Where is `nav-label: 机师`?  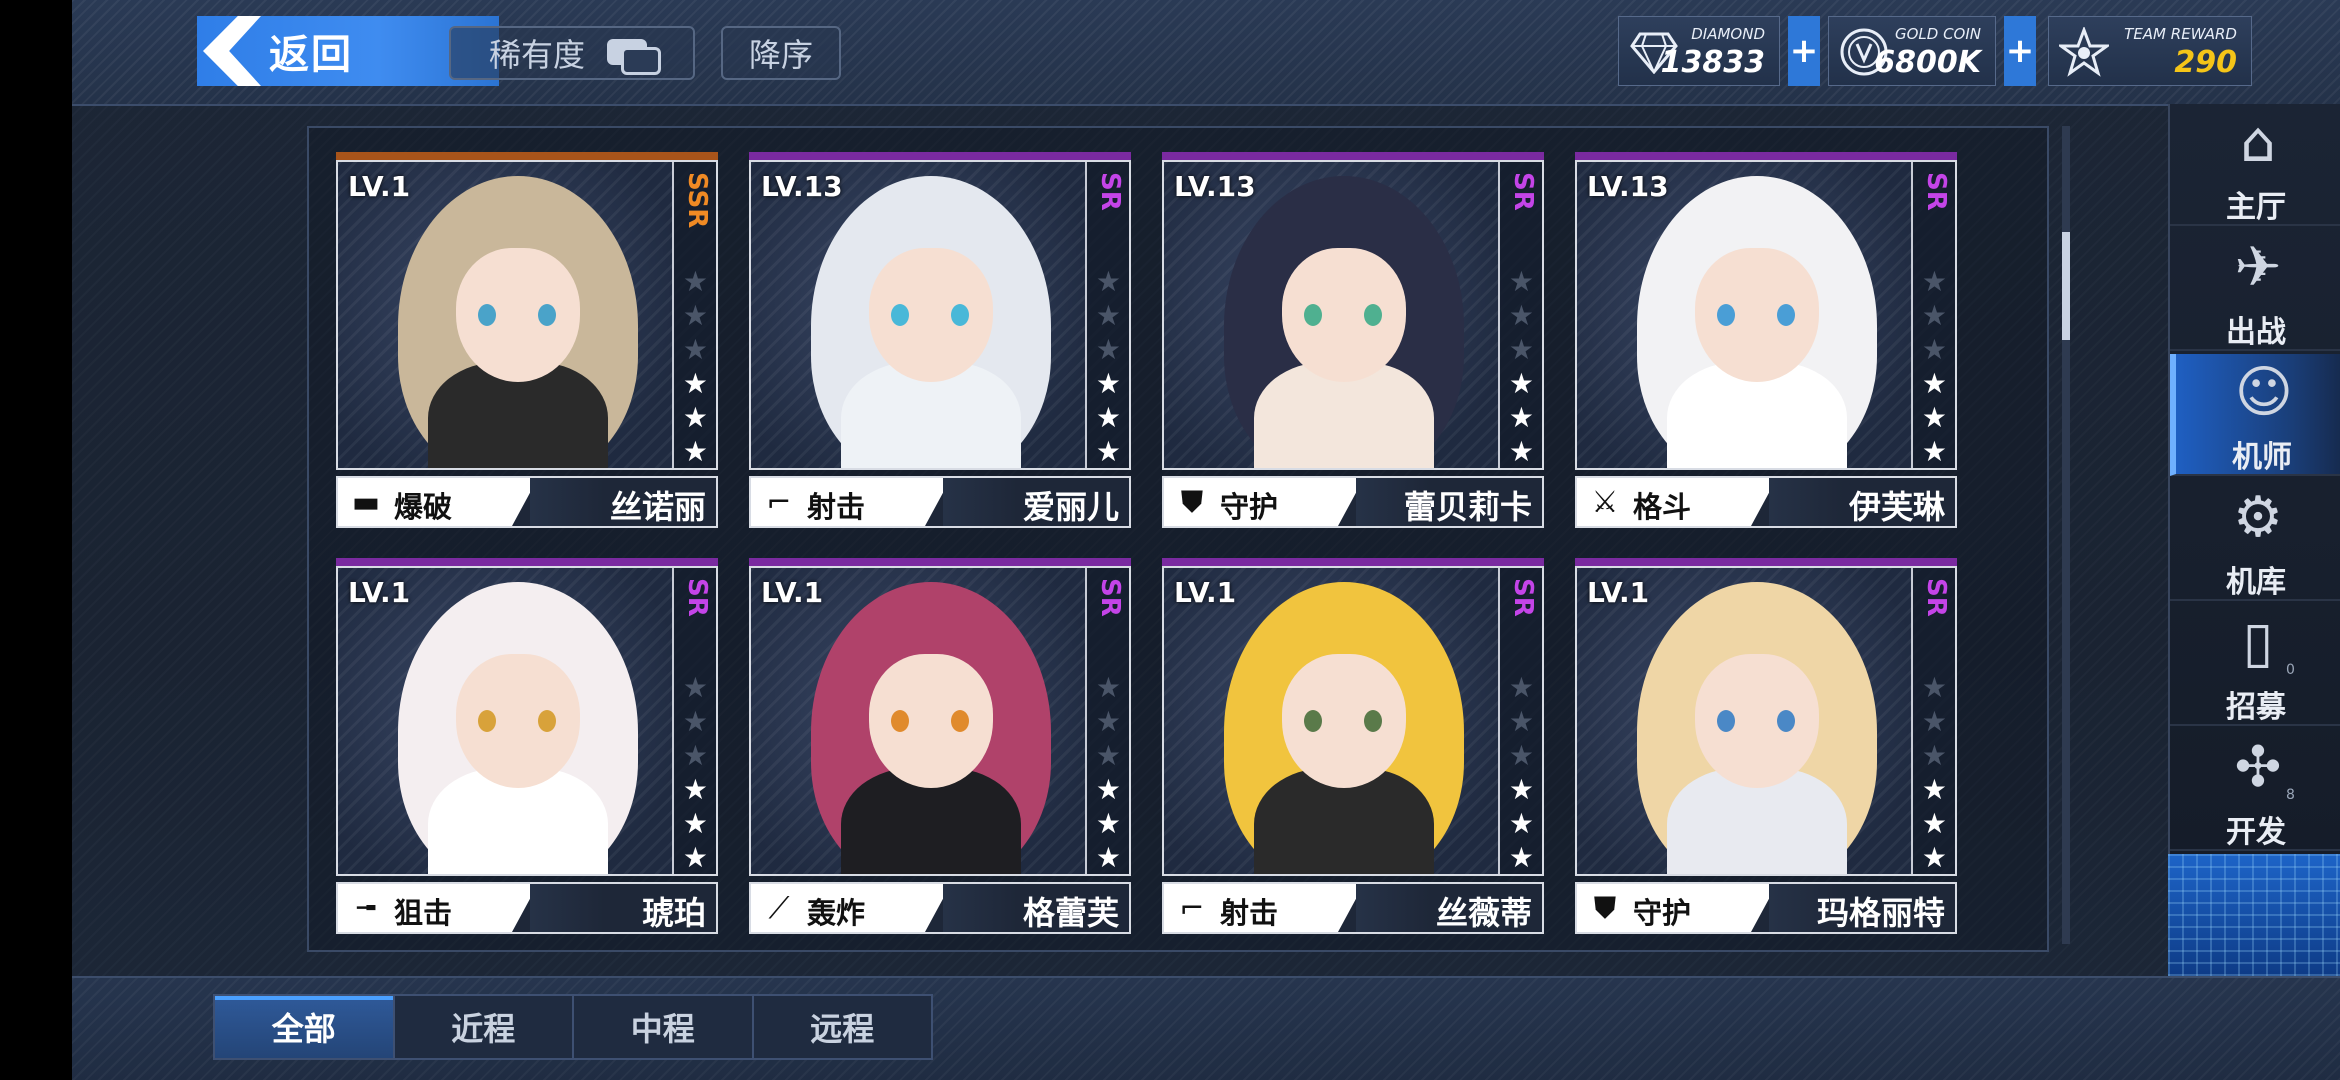 nav-label: 机师 is located at coordinates (2262, 457).